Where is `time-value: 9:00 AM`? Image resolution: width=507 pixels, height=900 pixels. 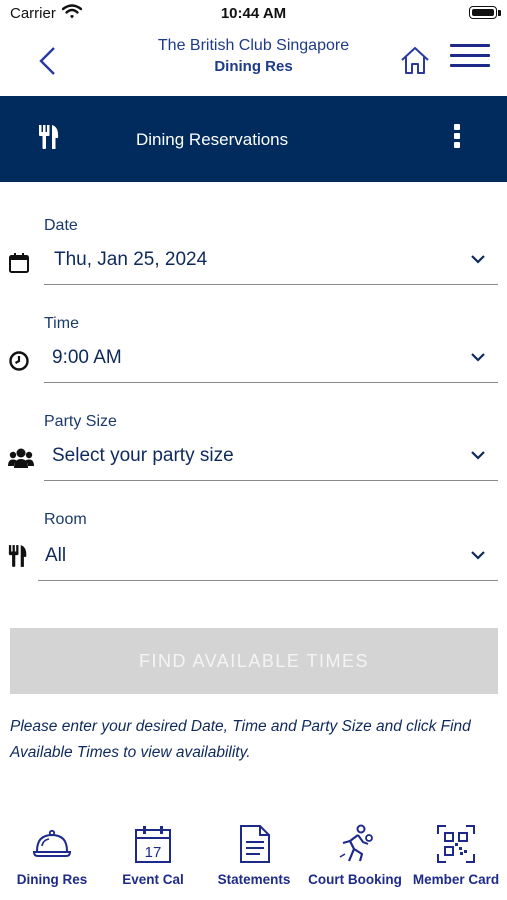
time-value: 9:00 AM is located at coordinates (87, 357).